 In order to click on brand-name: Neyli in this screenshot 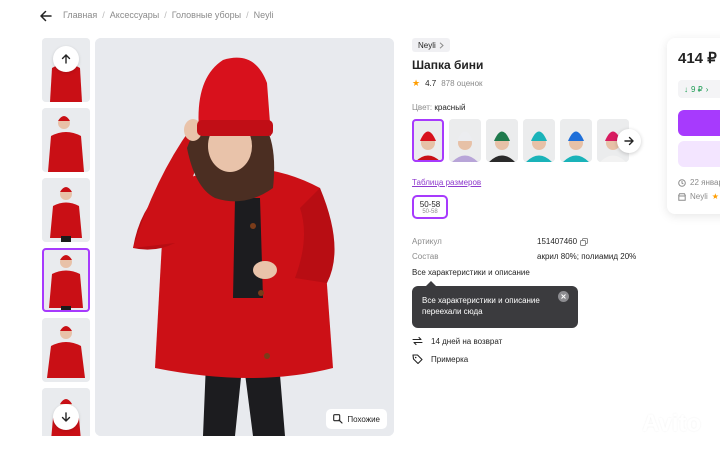, I will do `click(427, 45)`.